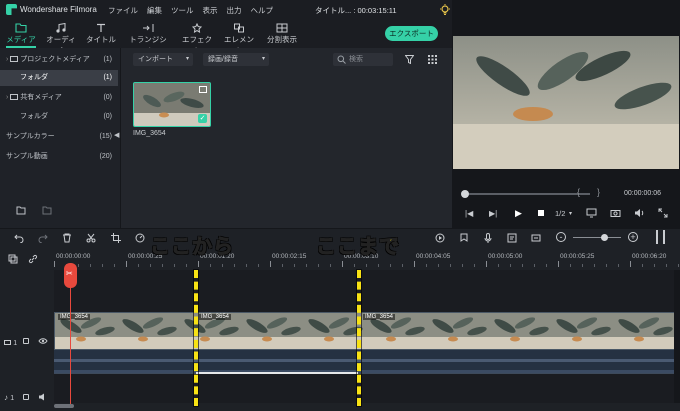 The width and height of the screenshot is (680, 411). What do you see at coordinates (541, 213) in the screenshot?
I see `stop-icon` at bounding box center [541, 213].